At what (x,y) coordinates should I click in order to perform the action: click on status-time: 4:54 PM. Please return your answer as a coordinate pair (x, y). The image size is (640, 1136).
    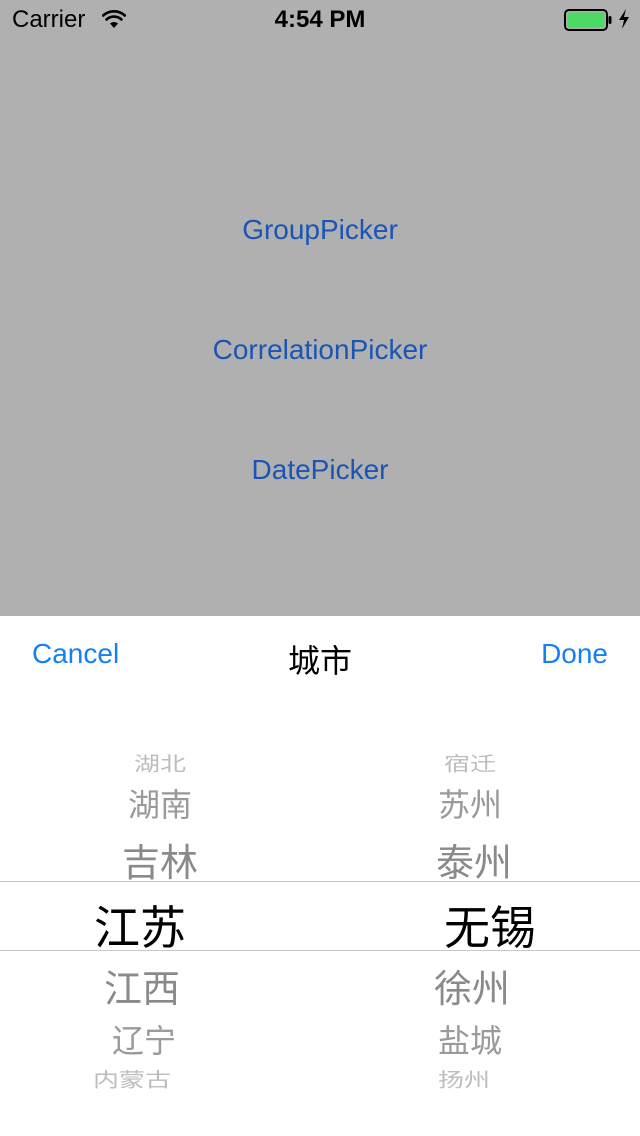
    Looking at the image, I should click on (320, 19).